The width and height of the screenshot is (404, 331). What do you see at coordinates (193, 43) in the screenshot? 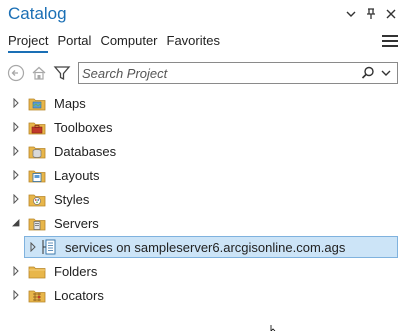
I see `tab-favorites: Favorites` at bounding box center [193, 43].